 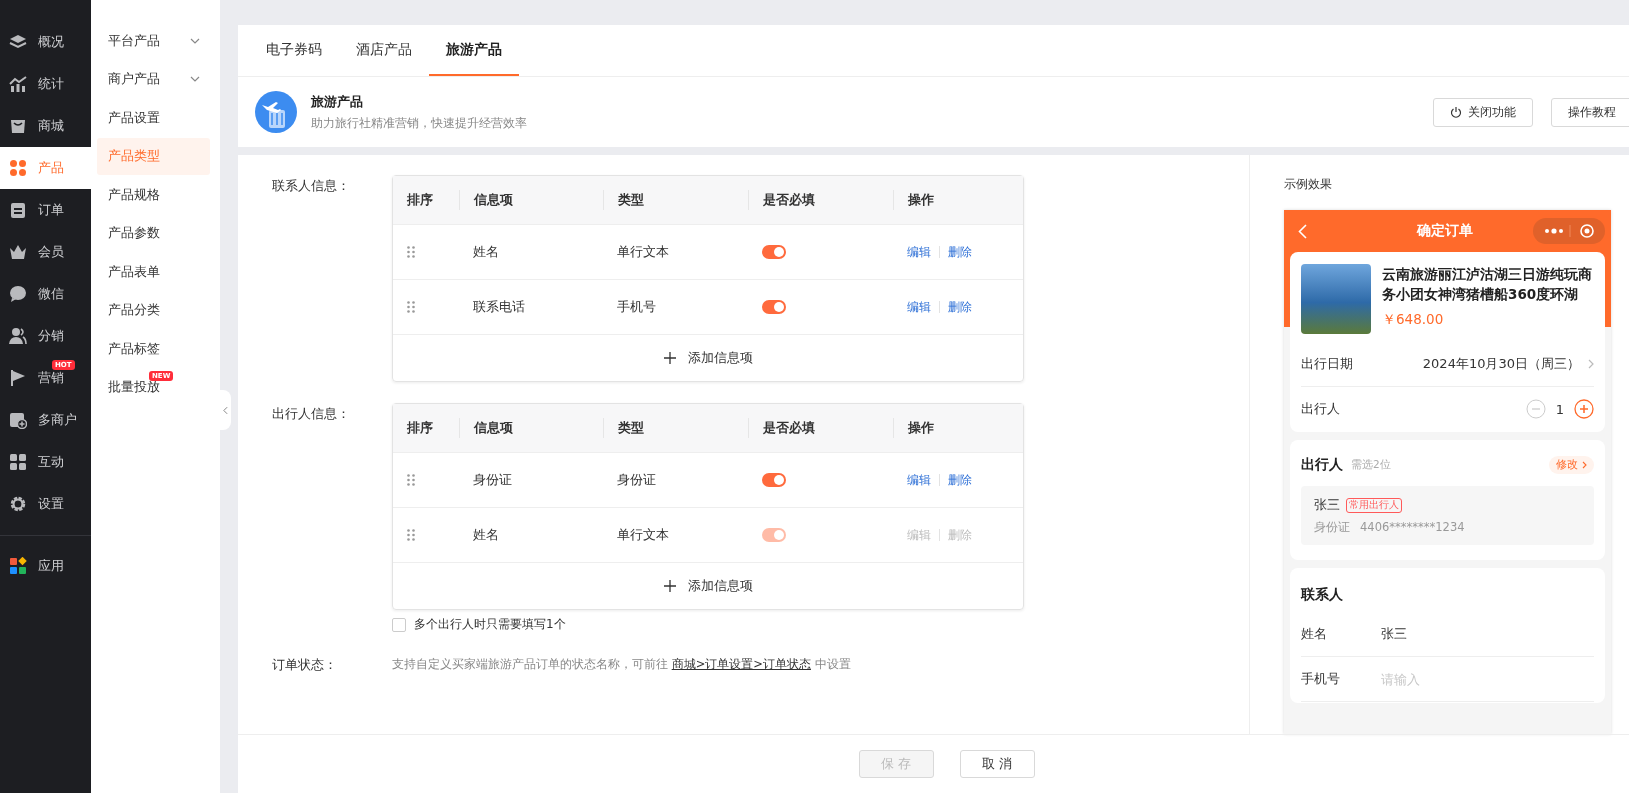 What do you see at coordinates (18, 462) in the screenshot?
I see `grid-blocks-icon` at bounding box center [18, 462].